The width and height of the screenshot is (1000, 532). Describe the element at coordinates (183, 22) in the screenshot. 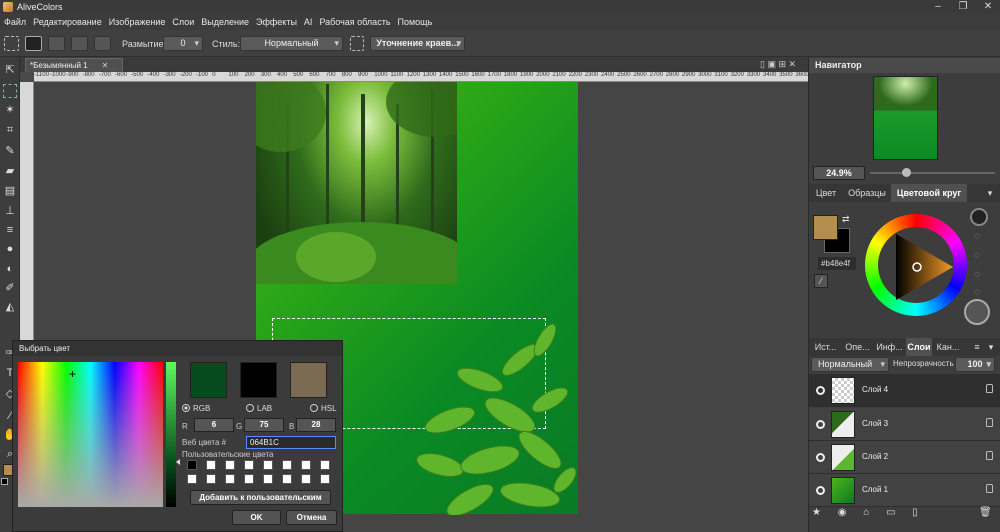

I see `menu-layers: Слои` at that location.